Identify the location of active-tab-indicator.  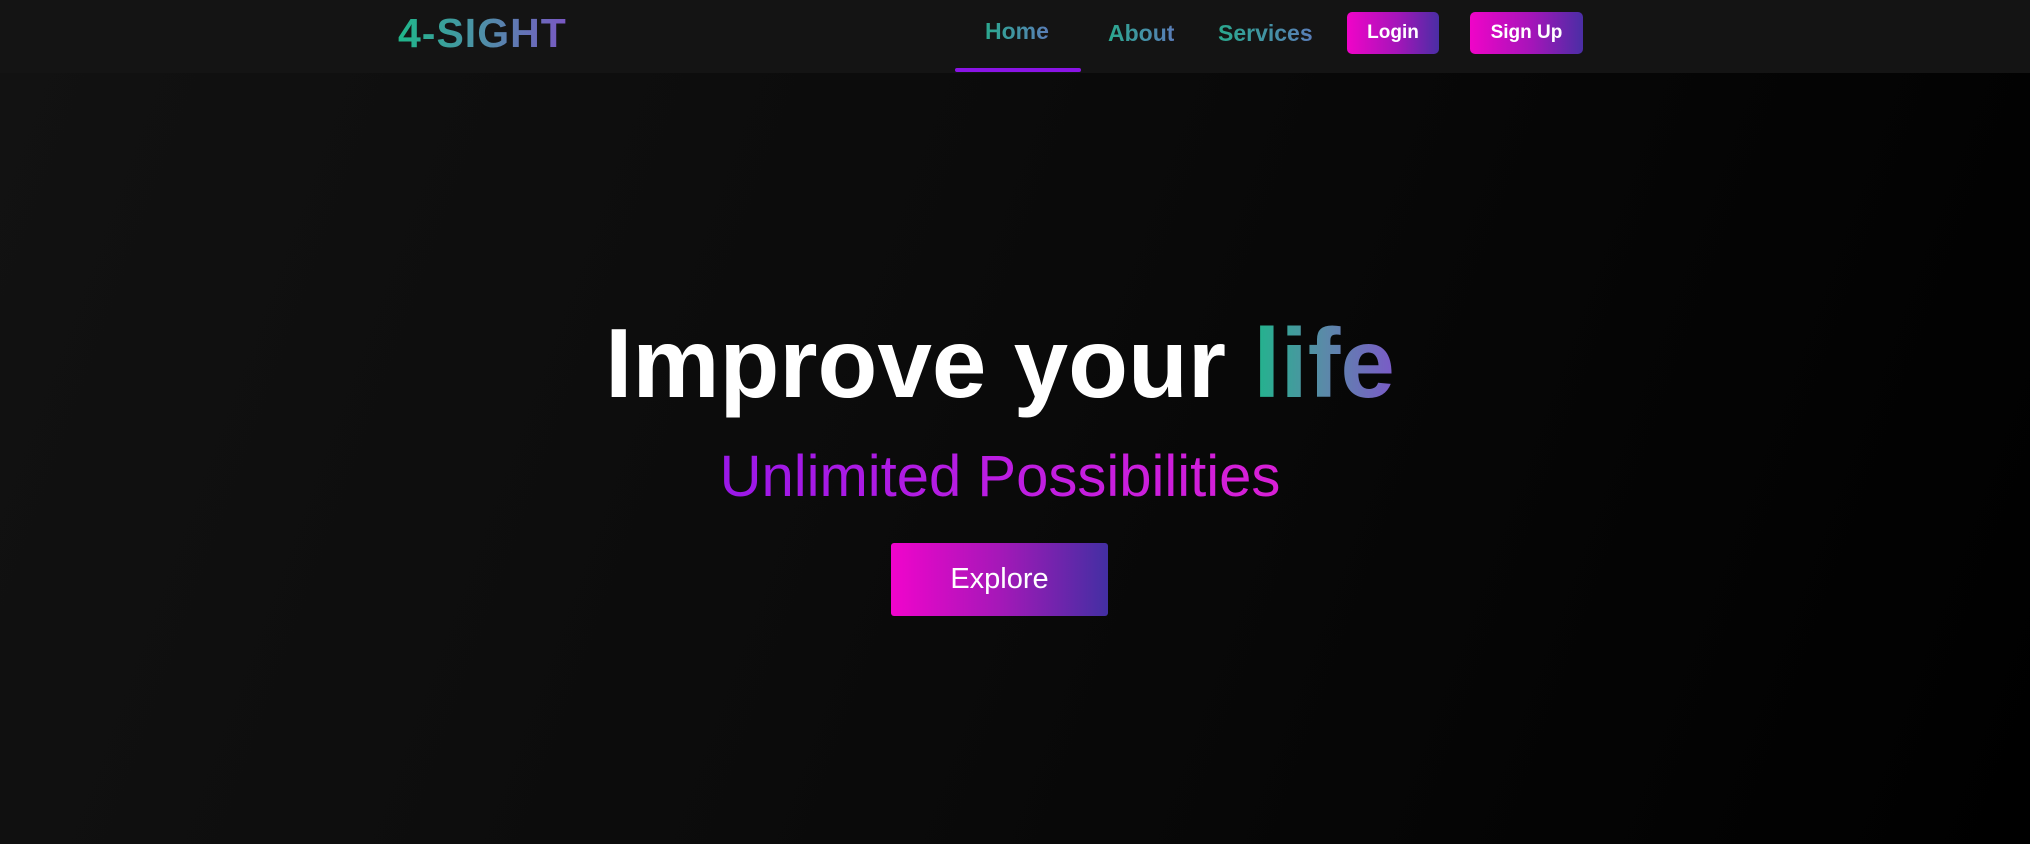
(1018, 70).